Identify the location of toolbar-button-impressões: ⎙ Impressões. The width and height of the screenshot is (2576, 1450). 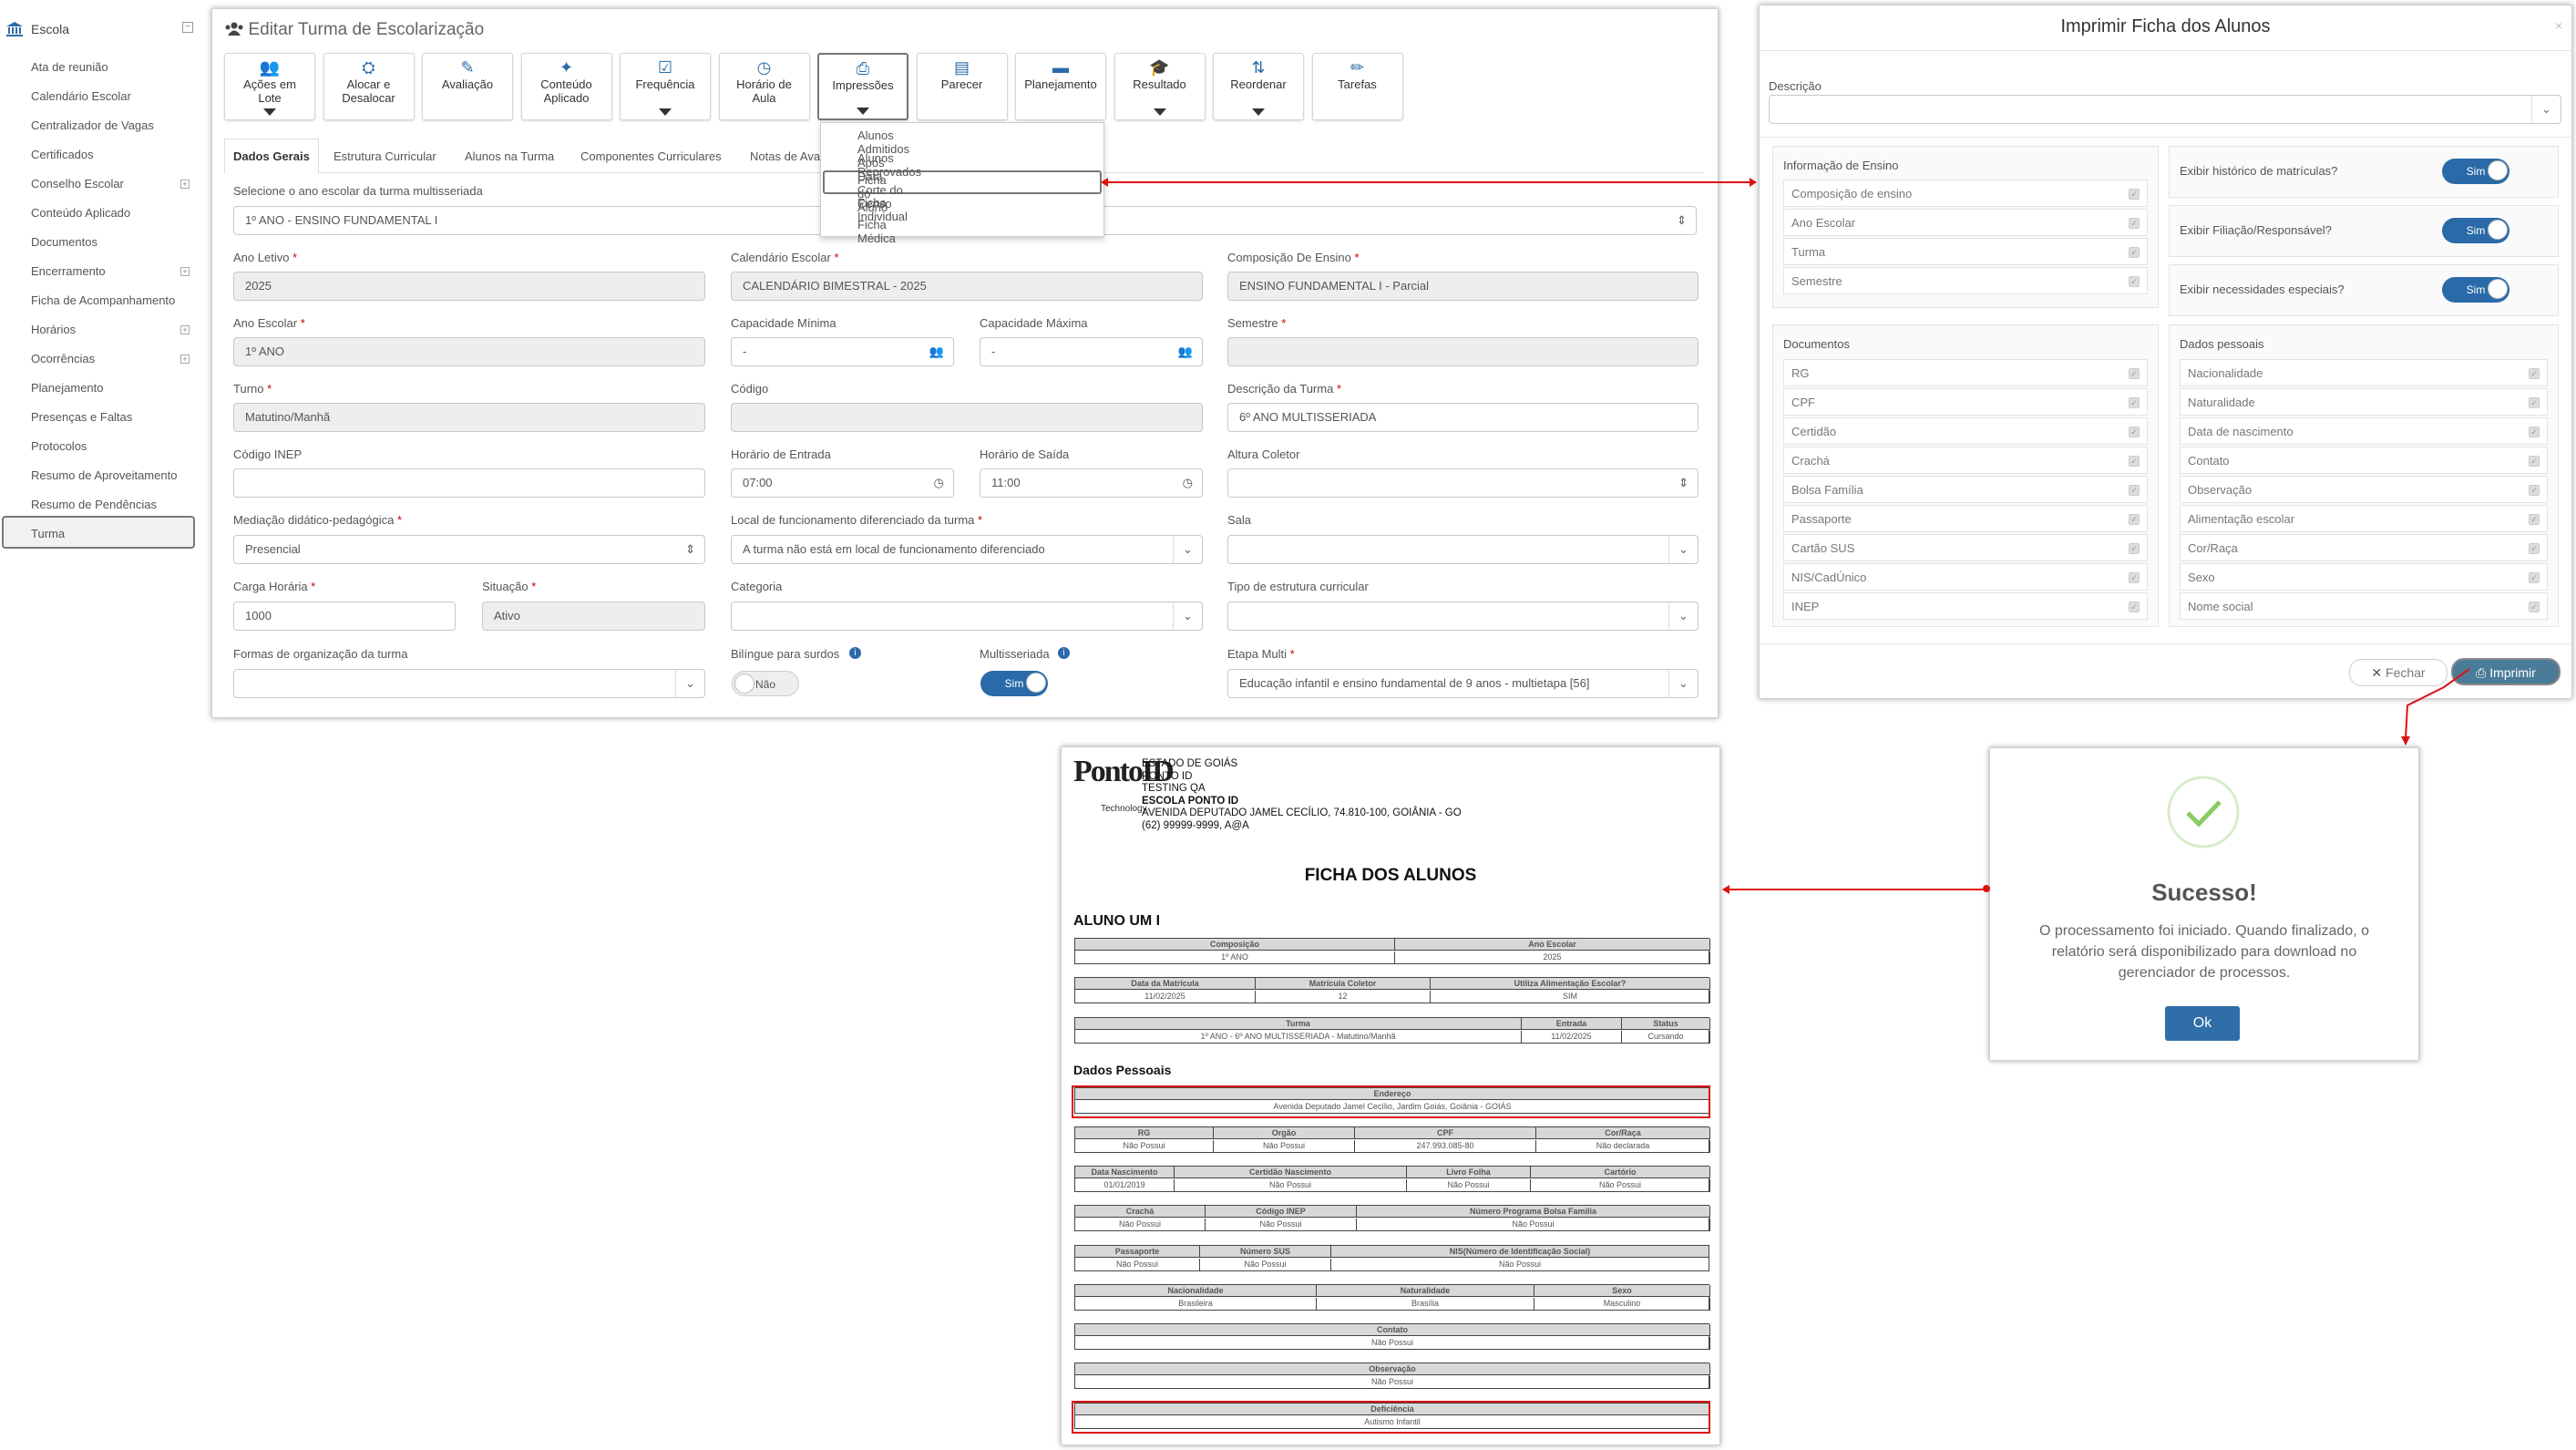
(863, 86).